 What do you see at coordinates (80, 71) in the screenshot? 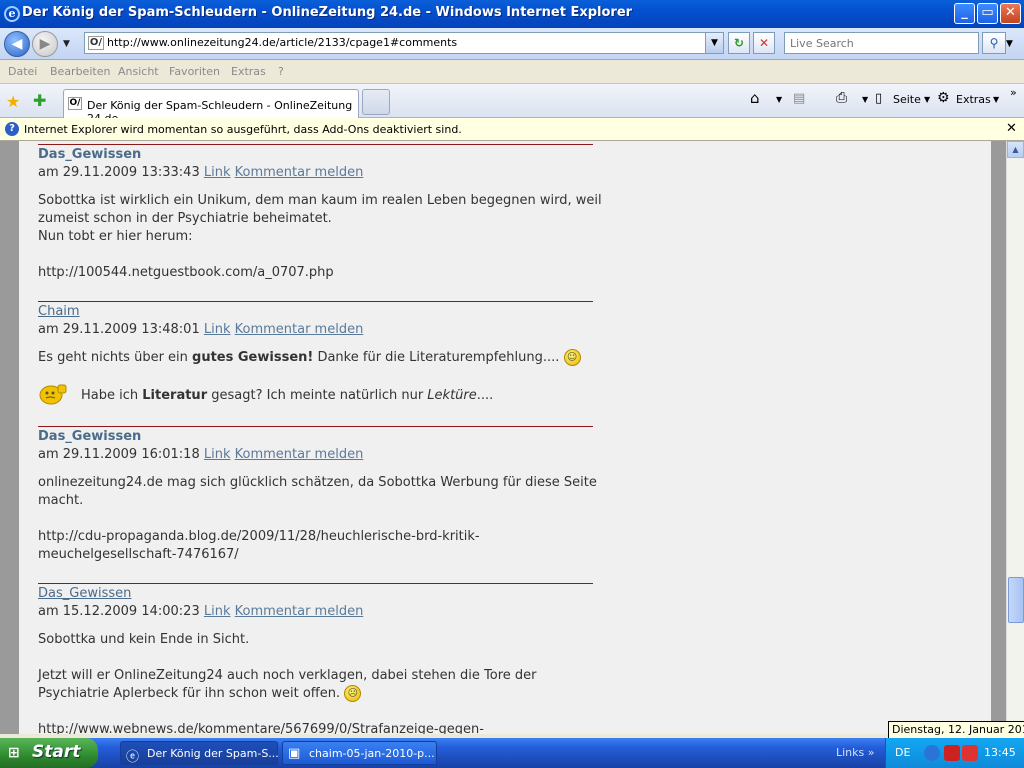
I see `menu-bearbeiten: Bearbeiten` at bounding box center [80, 71].